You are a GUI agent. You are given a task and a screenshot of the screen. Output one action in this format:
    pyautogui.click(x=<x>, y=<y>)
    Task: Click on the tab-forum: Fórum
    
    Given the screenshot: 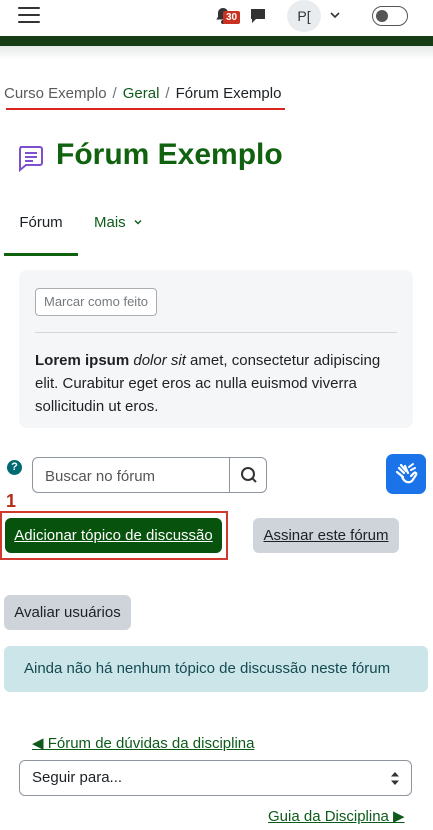 What is the action you would take?
    pyautogui.click(x=41, y=228)
    